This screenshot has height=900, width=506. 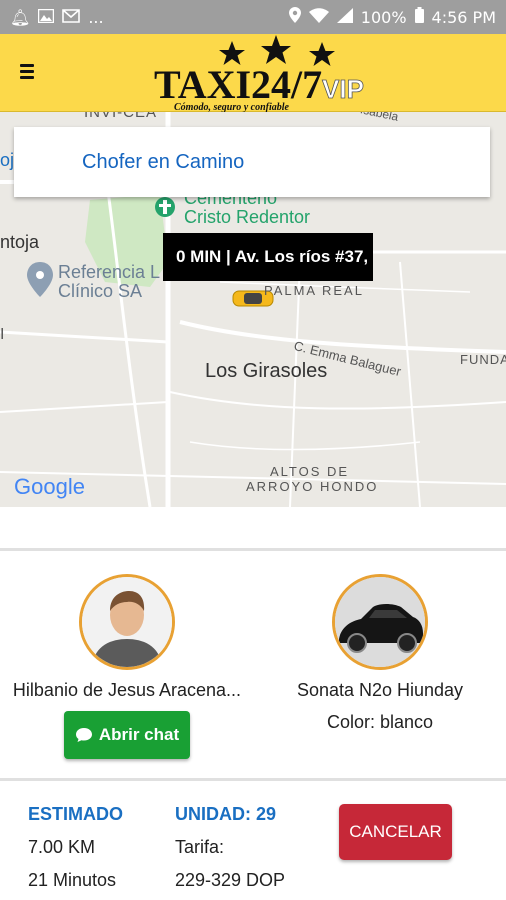 I want to click on logo-tagline: Cómodo, seguro y confiable, so click(x=232, y=107).